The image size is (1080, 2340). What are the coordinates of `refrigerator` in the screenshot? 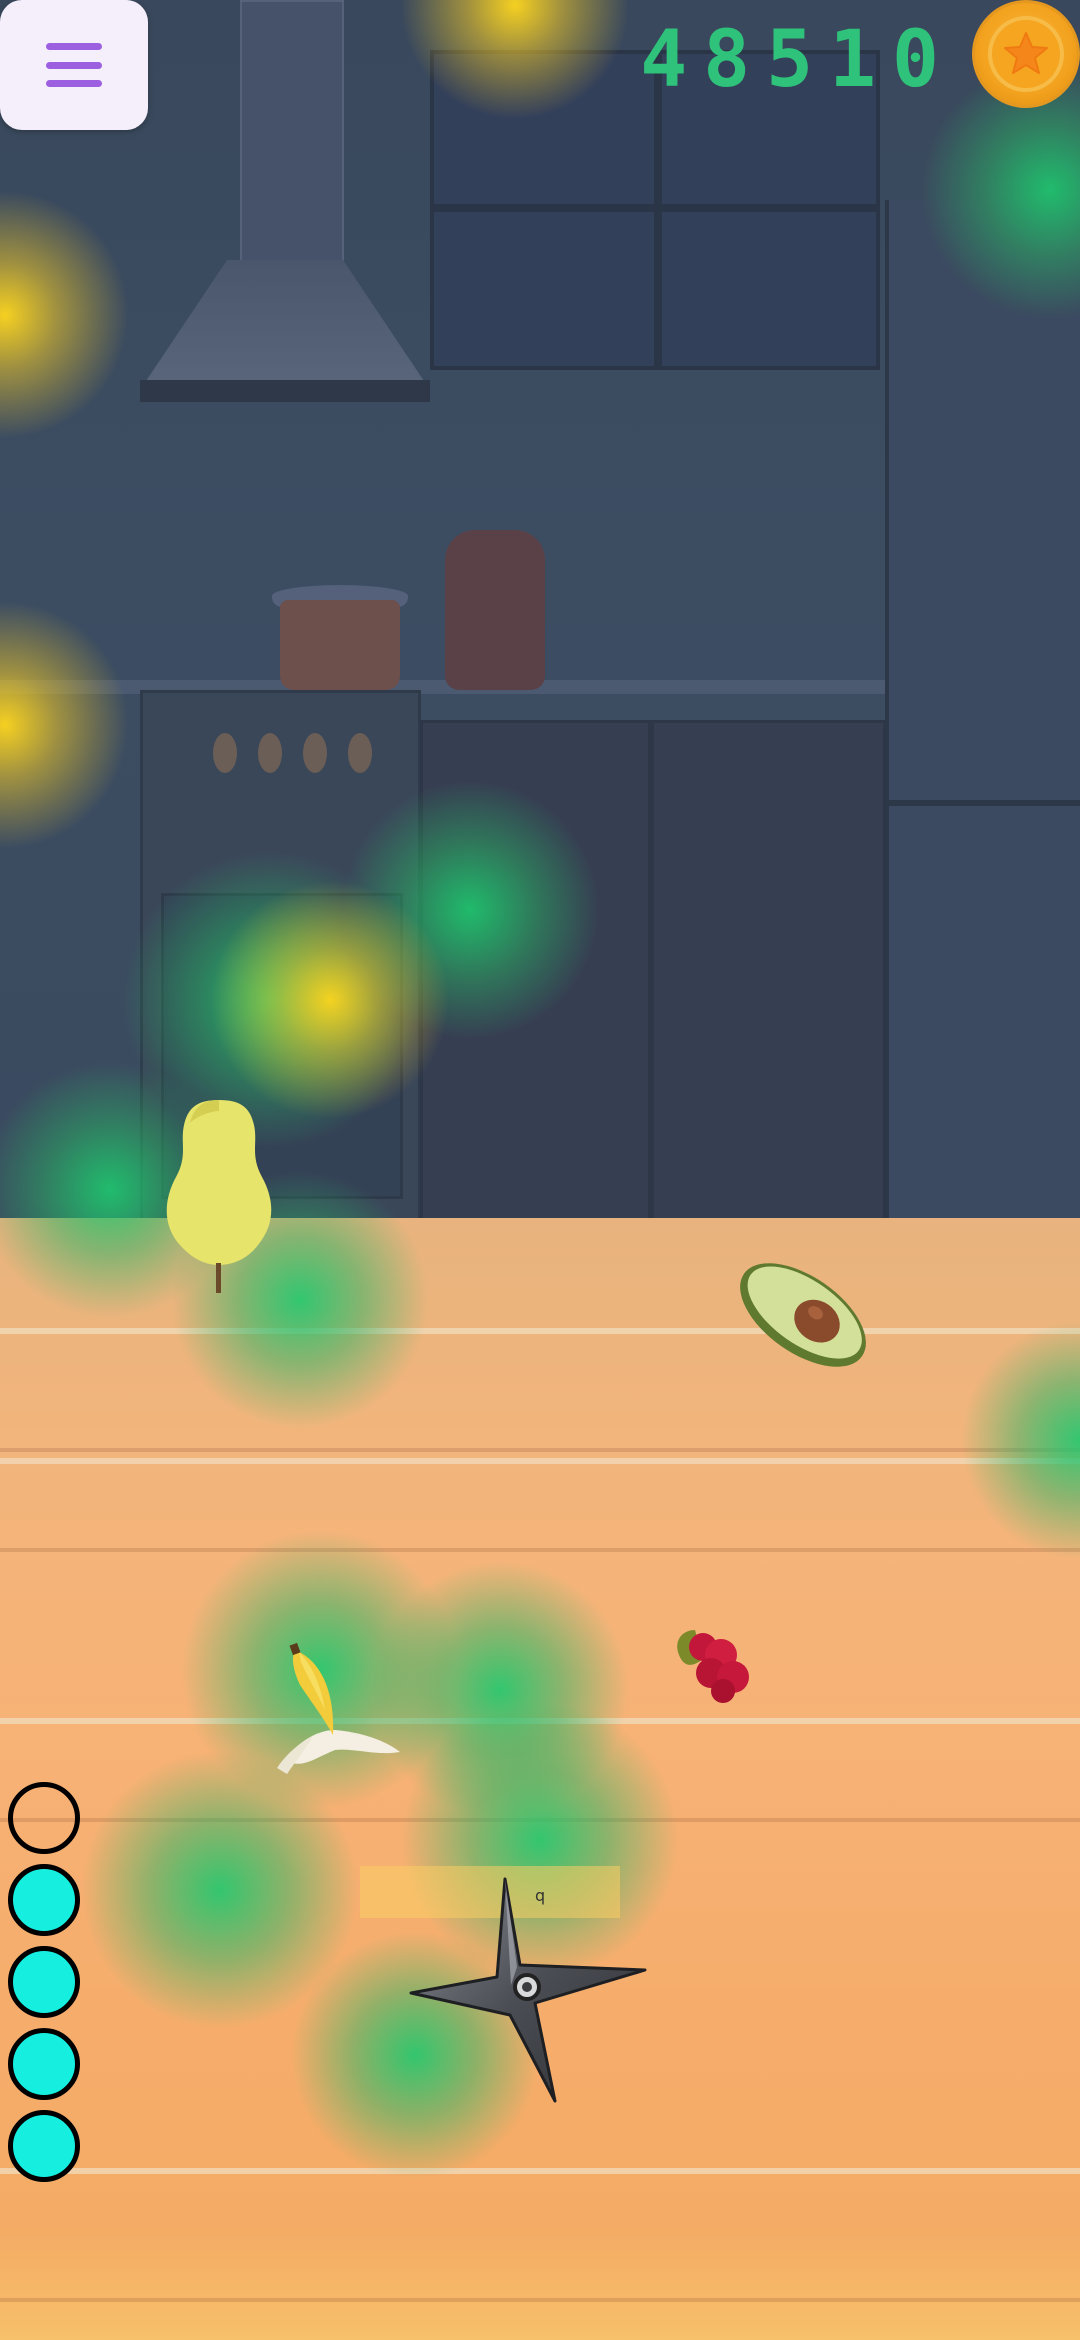 It's located at (982, 710).